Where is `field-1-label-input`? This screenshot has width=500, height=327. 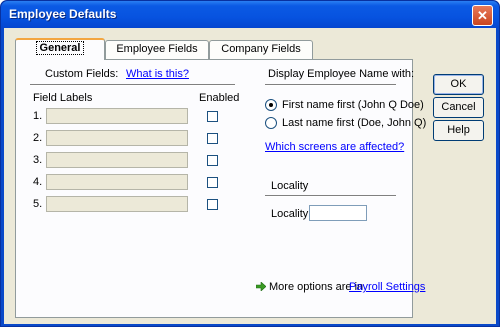 field-1-label-input is located at coordinates (117, 116).